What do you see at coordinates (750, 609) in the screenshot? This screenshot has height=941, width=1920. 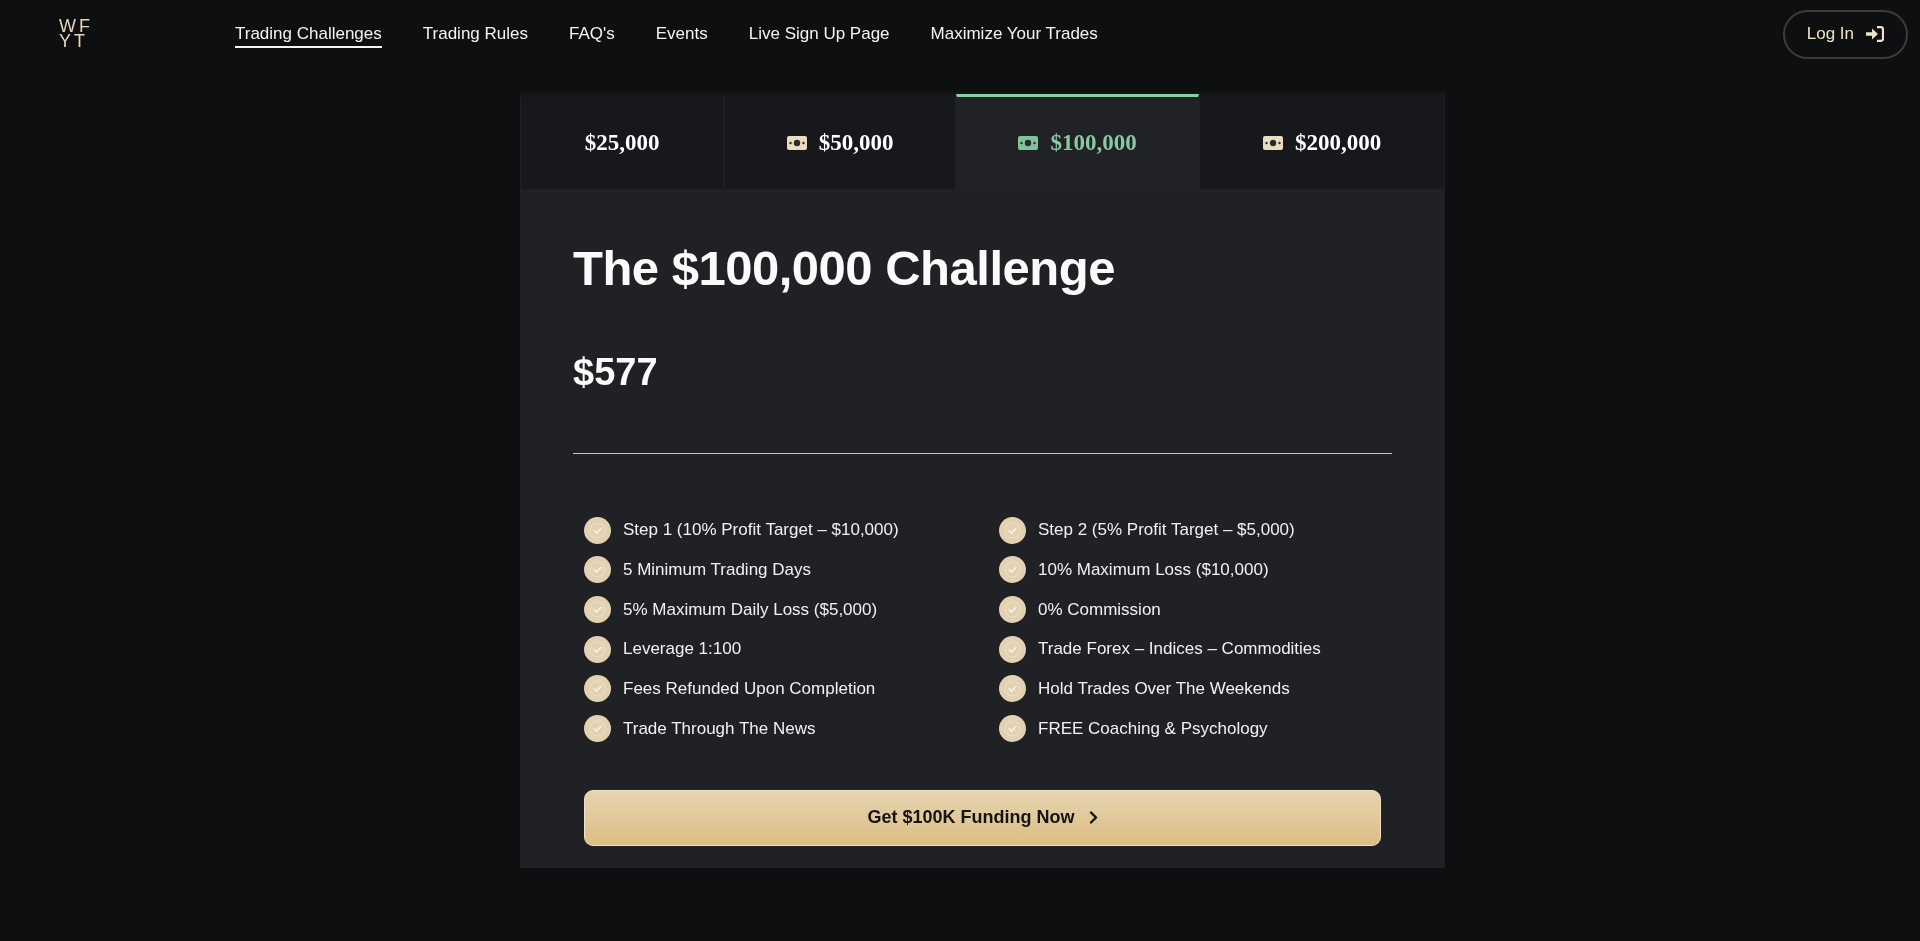 I see `feature-text: 5% Maximum Daily Loss ($5,000)` at bounding box center [750, 609].